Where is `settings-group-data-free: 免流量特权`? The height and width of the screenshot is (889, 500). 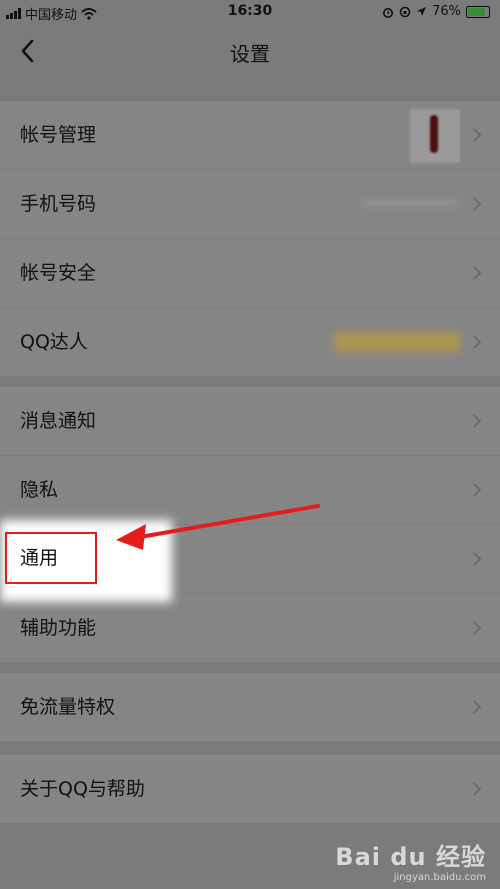 settings-group-data-free: 免流量特权 is located at coordinates (250, 707).